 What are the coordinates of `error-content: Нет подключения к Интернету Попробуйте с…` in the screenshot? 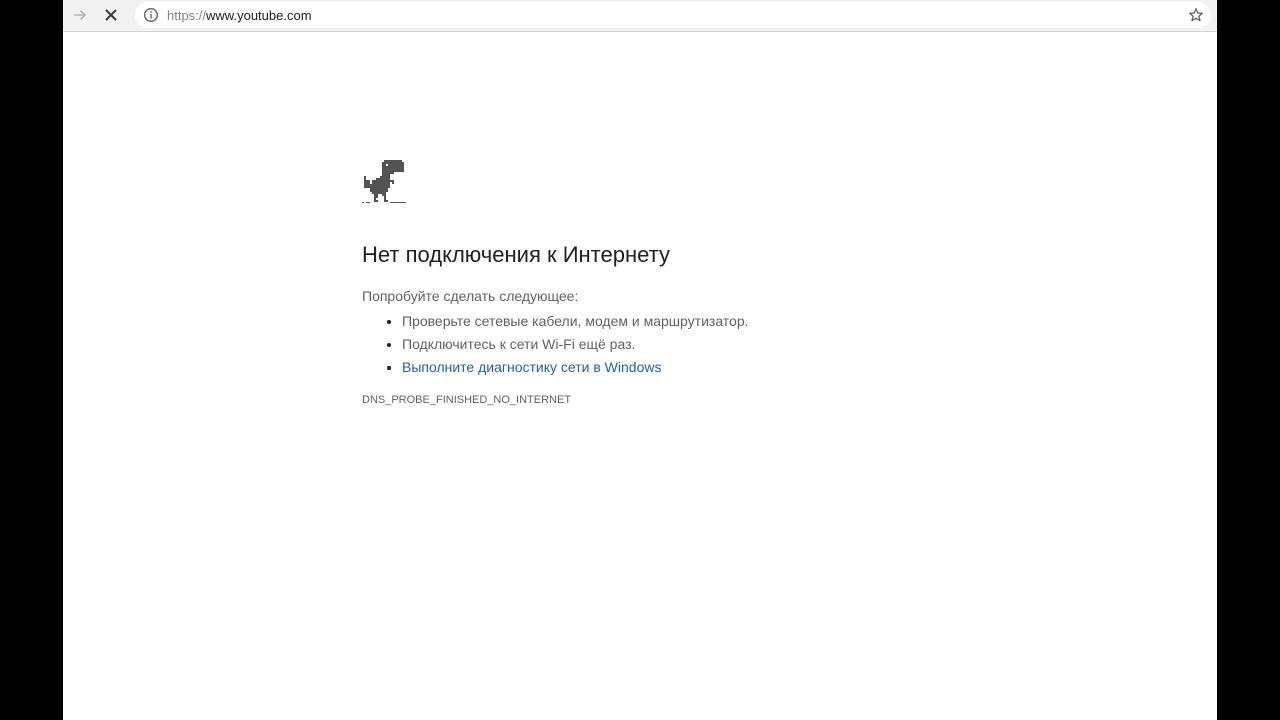 It's located at (622, 282).